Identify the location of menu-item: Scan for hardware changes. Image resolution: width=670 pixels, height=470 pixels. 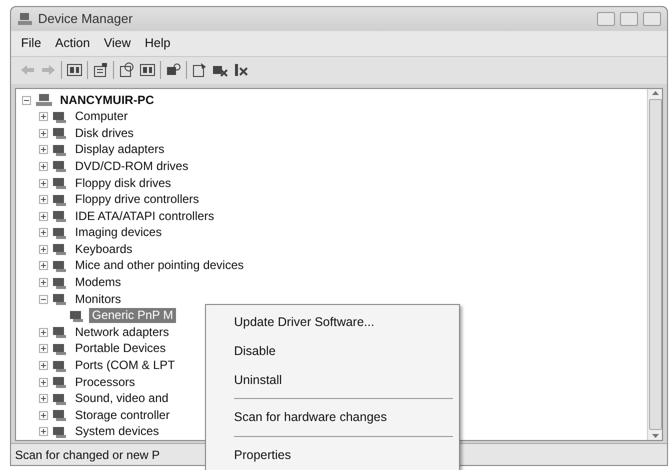
(332, 417).